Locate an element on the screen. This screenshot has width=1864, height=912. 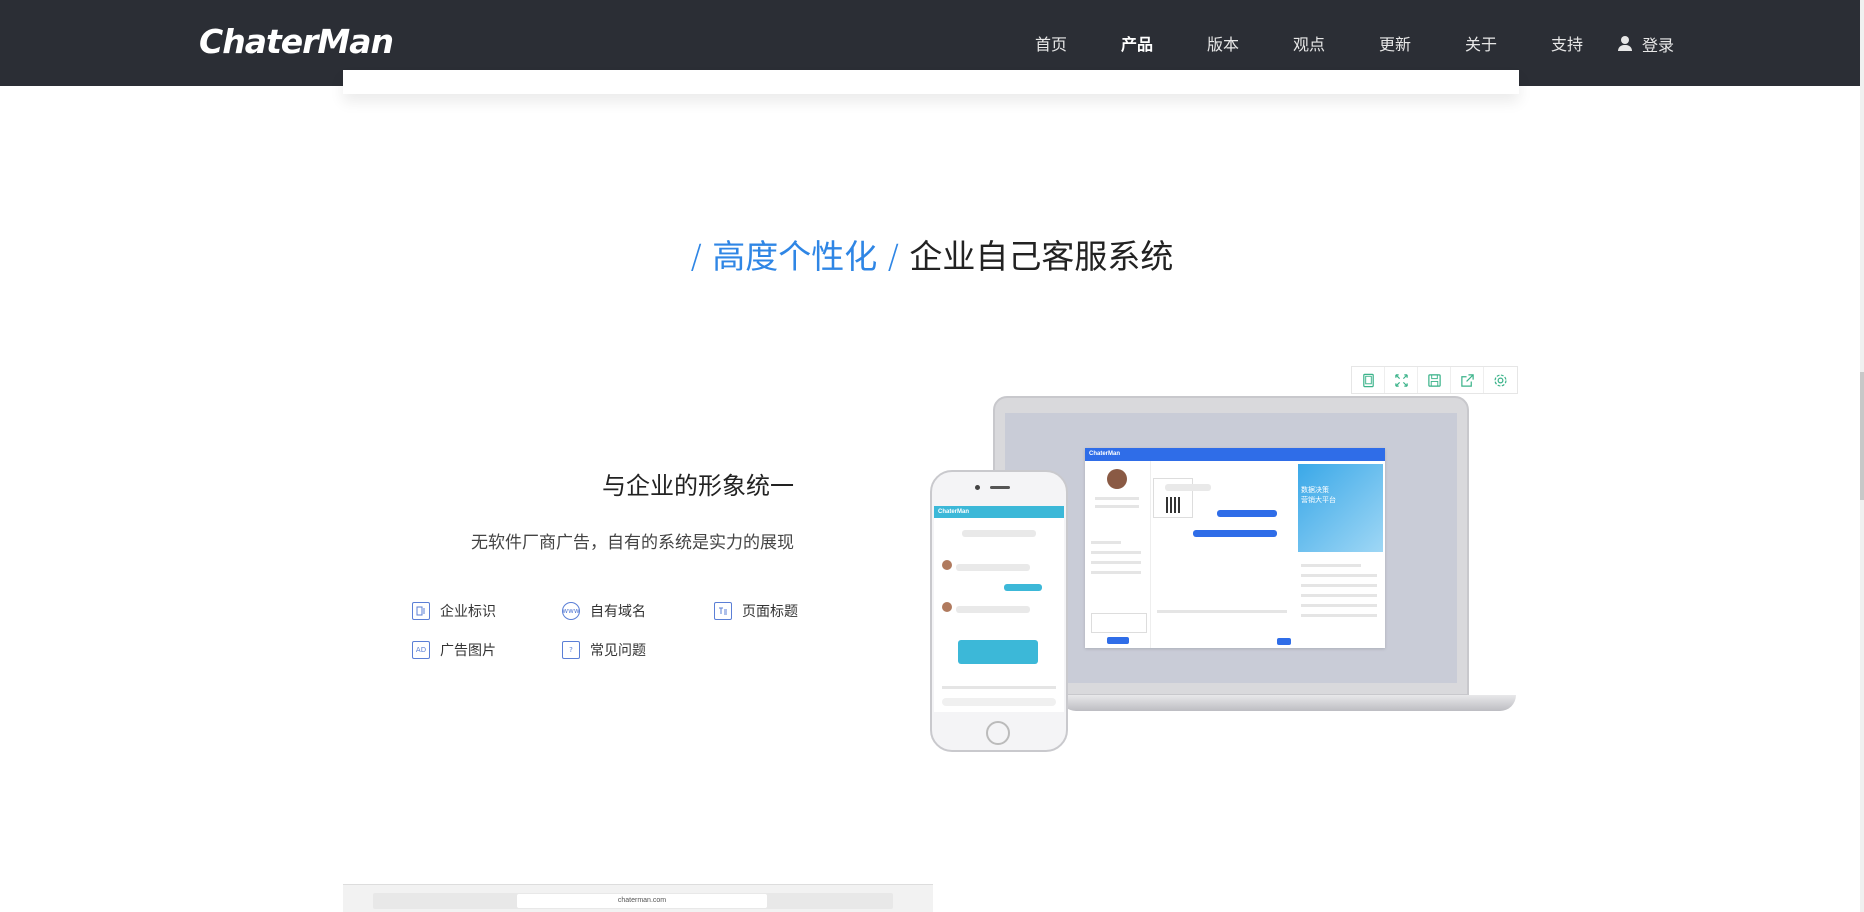
logo: ChaterMan is located at coordinates (296, 41).